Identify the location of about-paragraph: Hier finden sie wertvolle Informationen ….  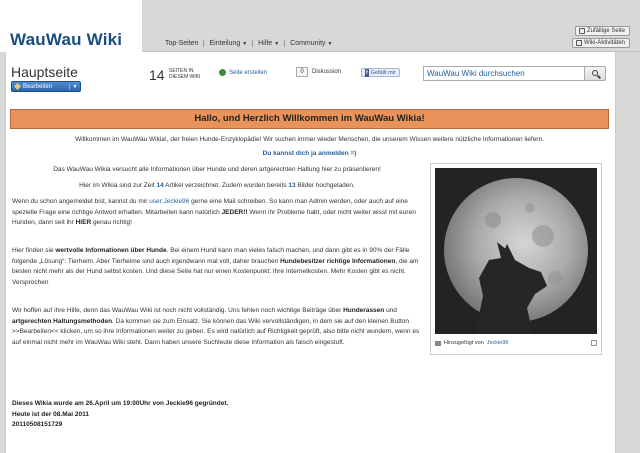
(217, 267).